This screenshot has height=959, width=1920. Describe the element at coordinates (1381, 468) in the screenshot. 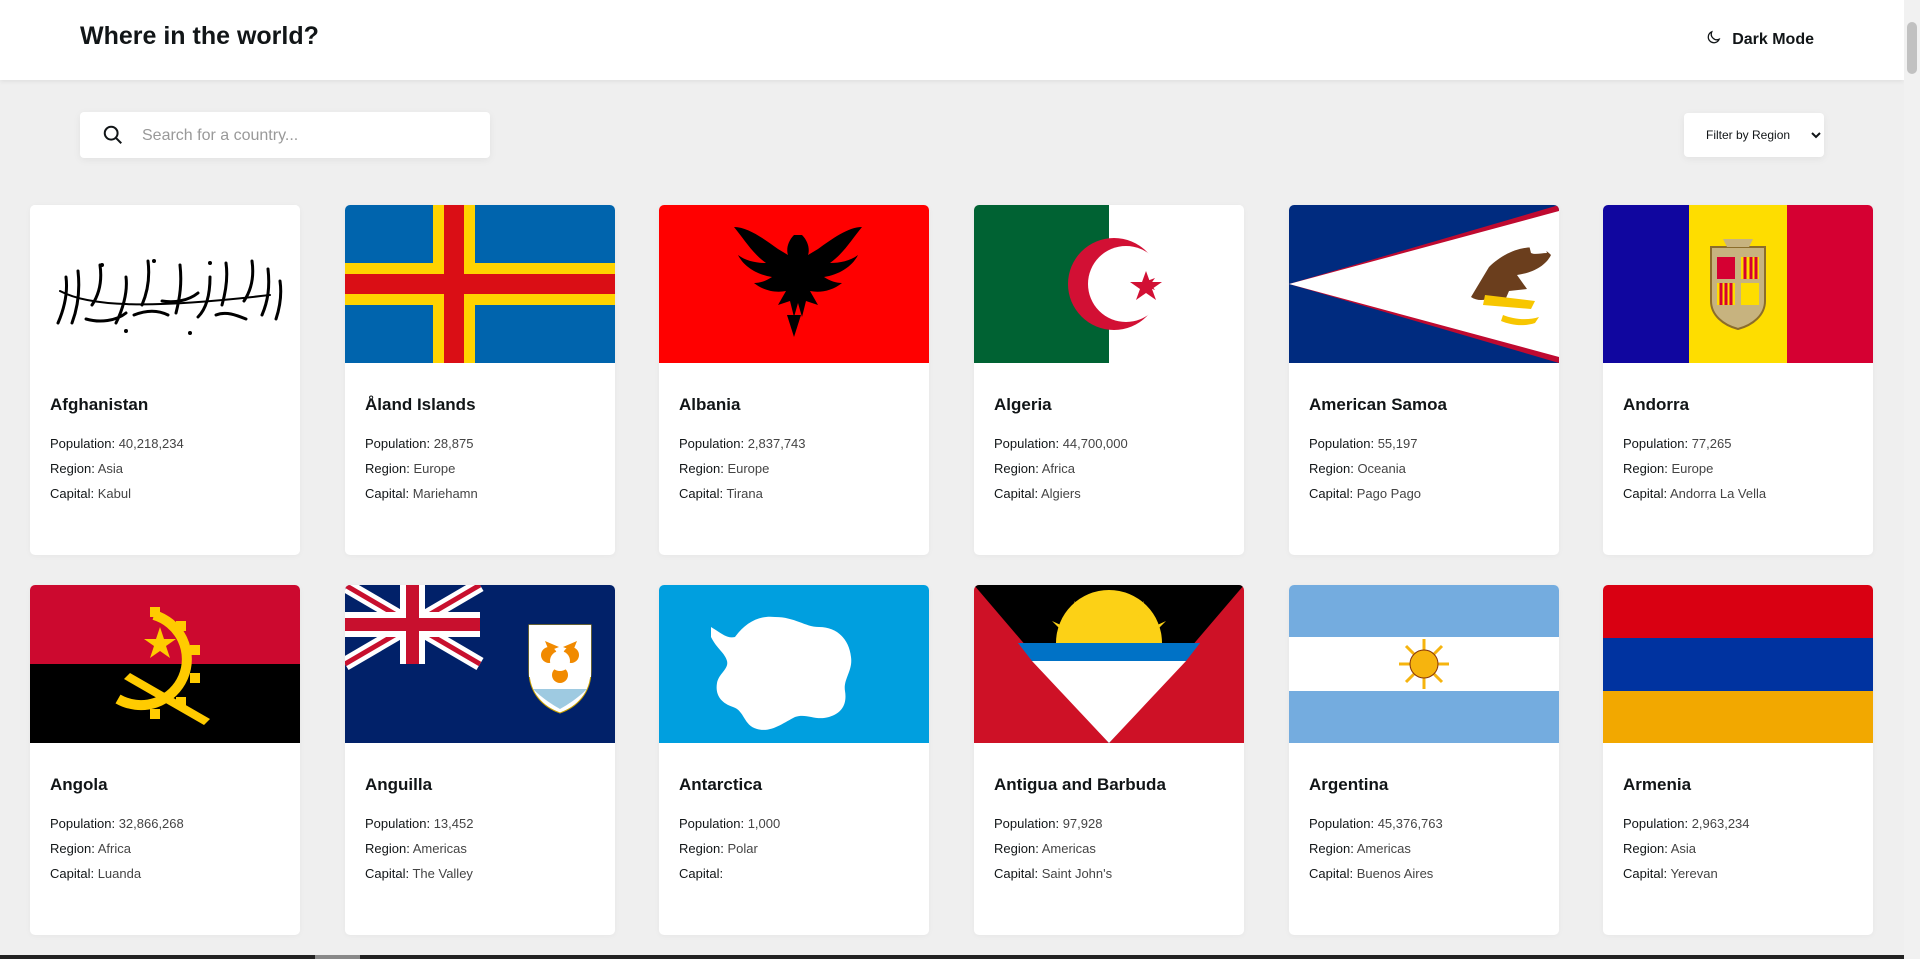

I see `region-value: Oceania` at that location.